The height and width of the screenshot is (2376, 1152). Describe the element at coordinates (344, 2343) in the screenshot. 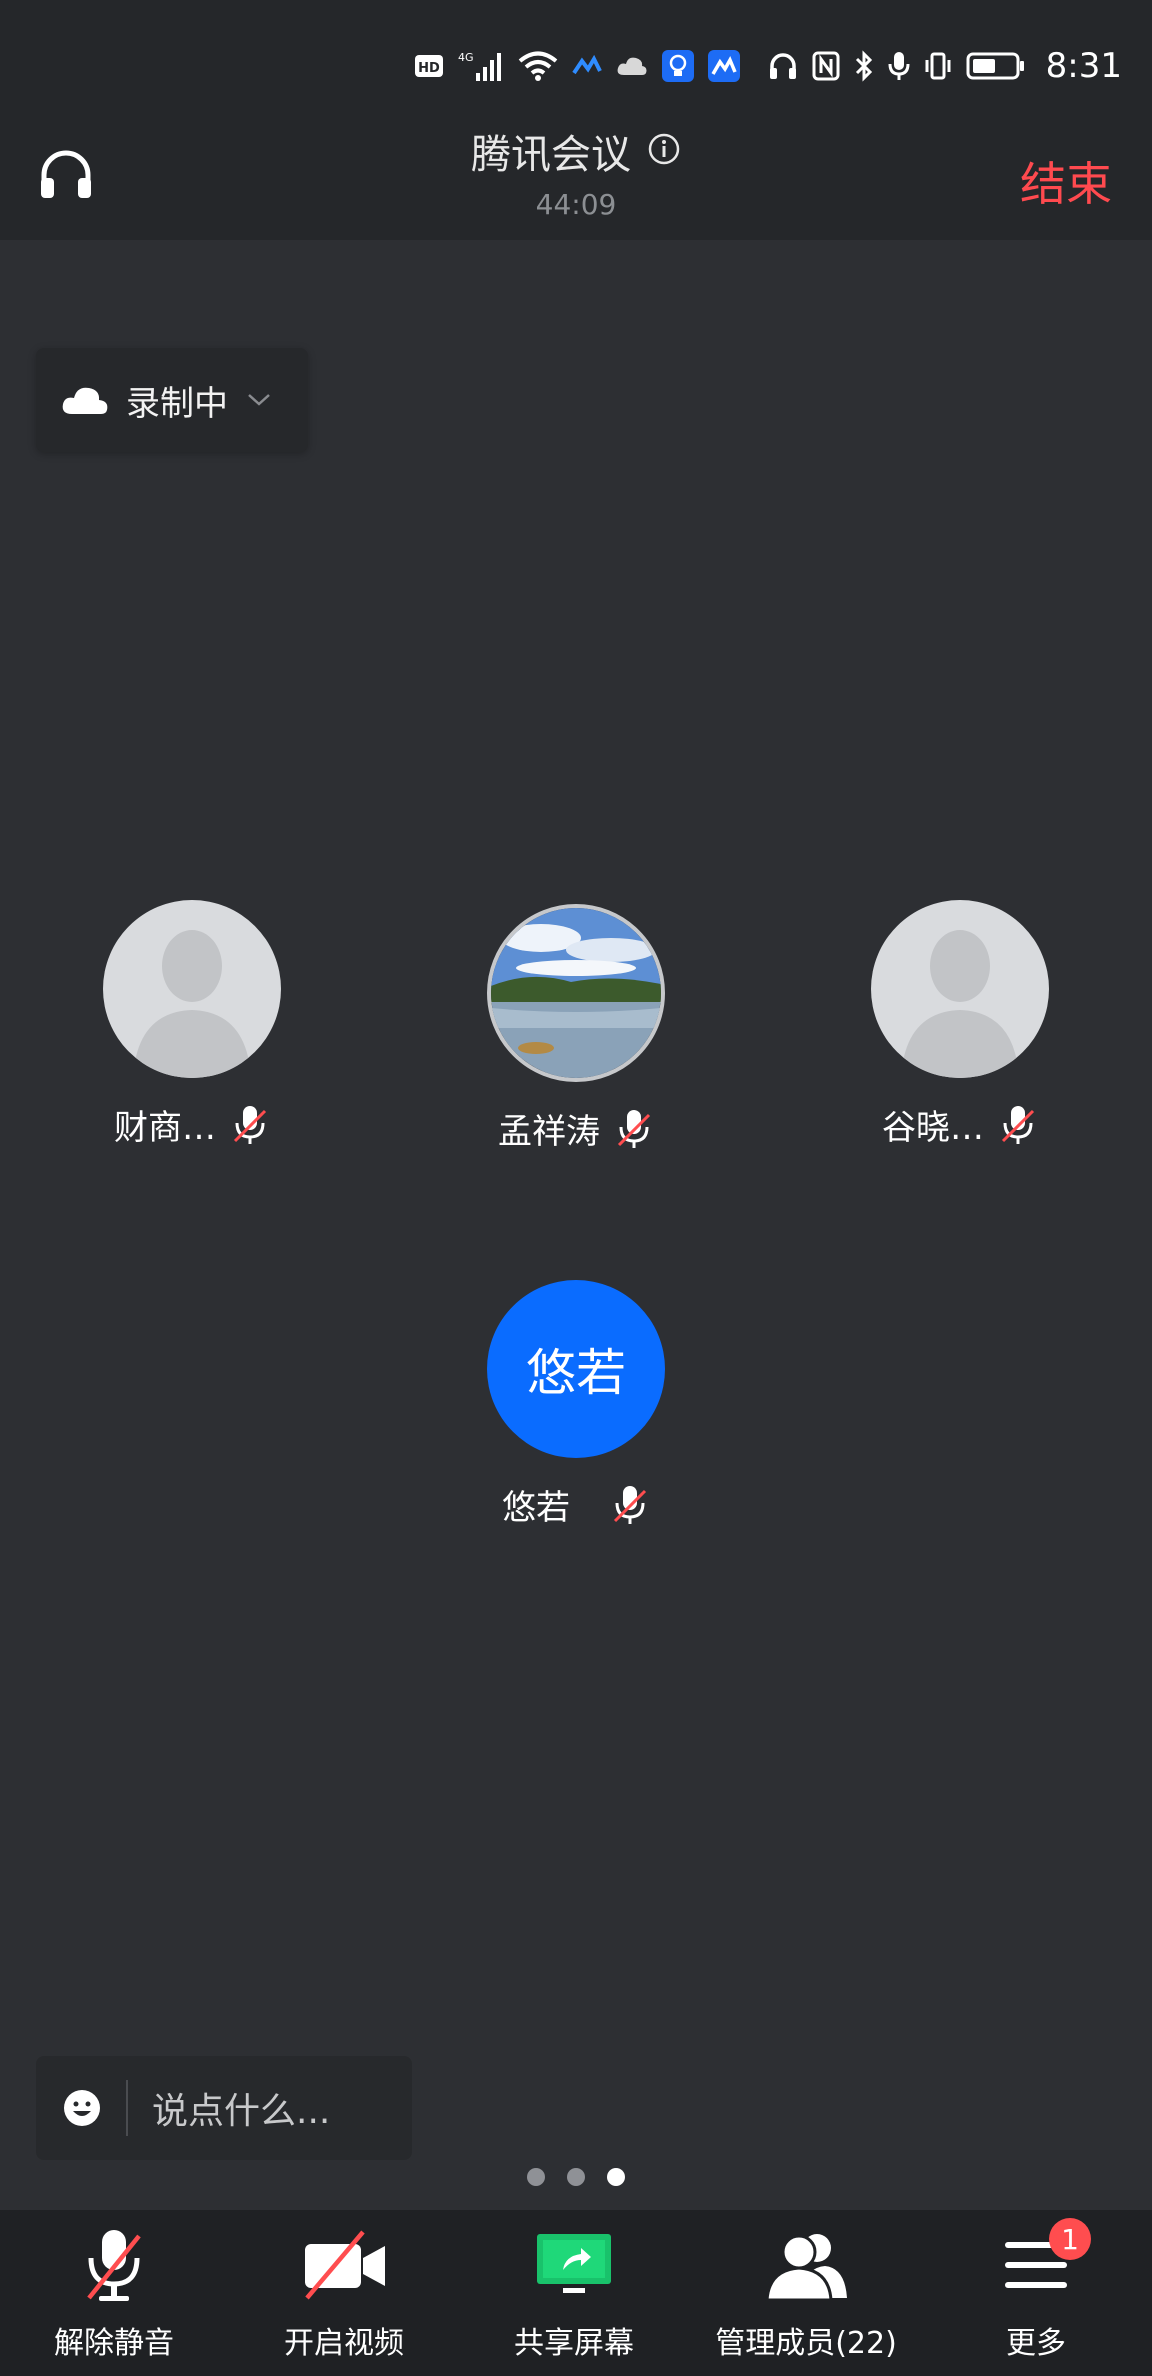

I see `toolbar-label: 开启视频` at that location.